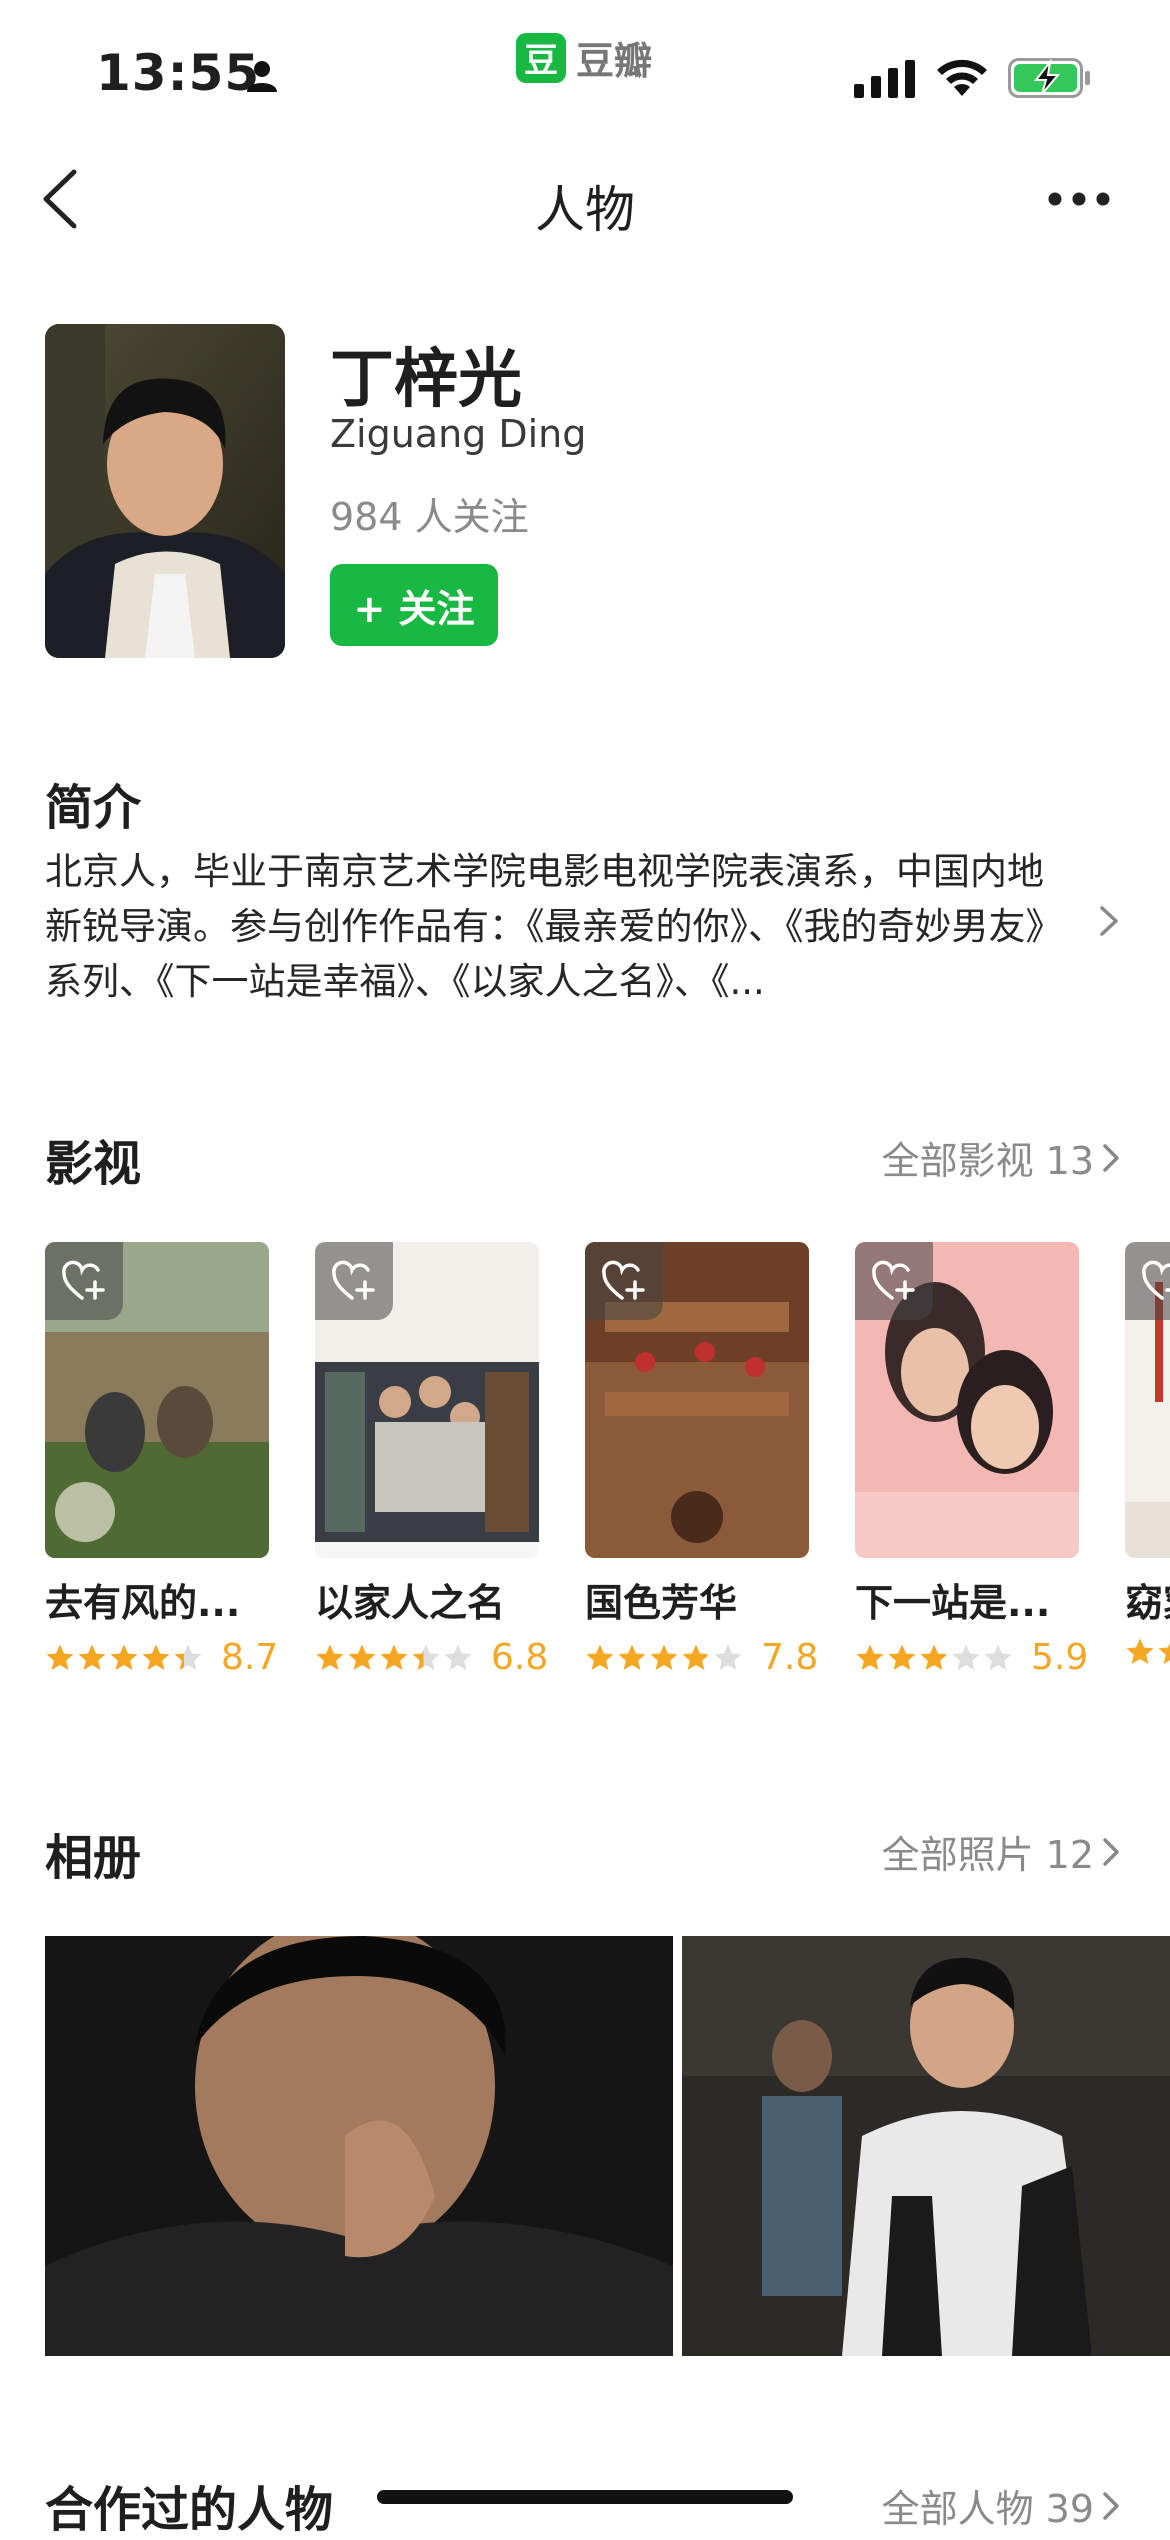 This screenshot has width=1170, height=2540. I want to click on status-time: 13:55, so click(178, 73).